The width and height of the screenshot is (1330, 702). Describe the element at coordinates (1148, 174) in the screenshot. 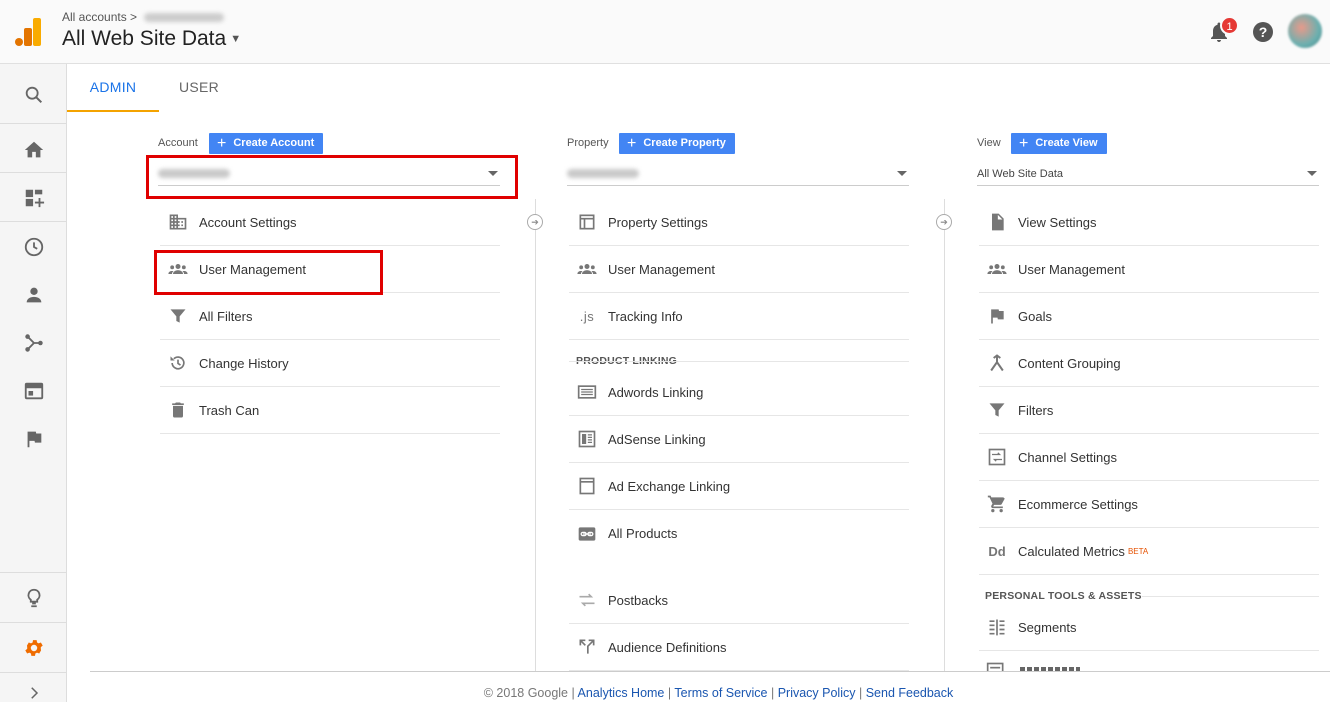

I see `view-selector-dropdown: All Web Site Data` at that location.